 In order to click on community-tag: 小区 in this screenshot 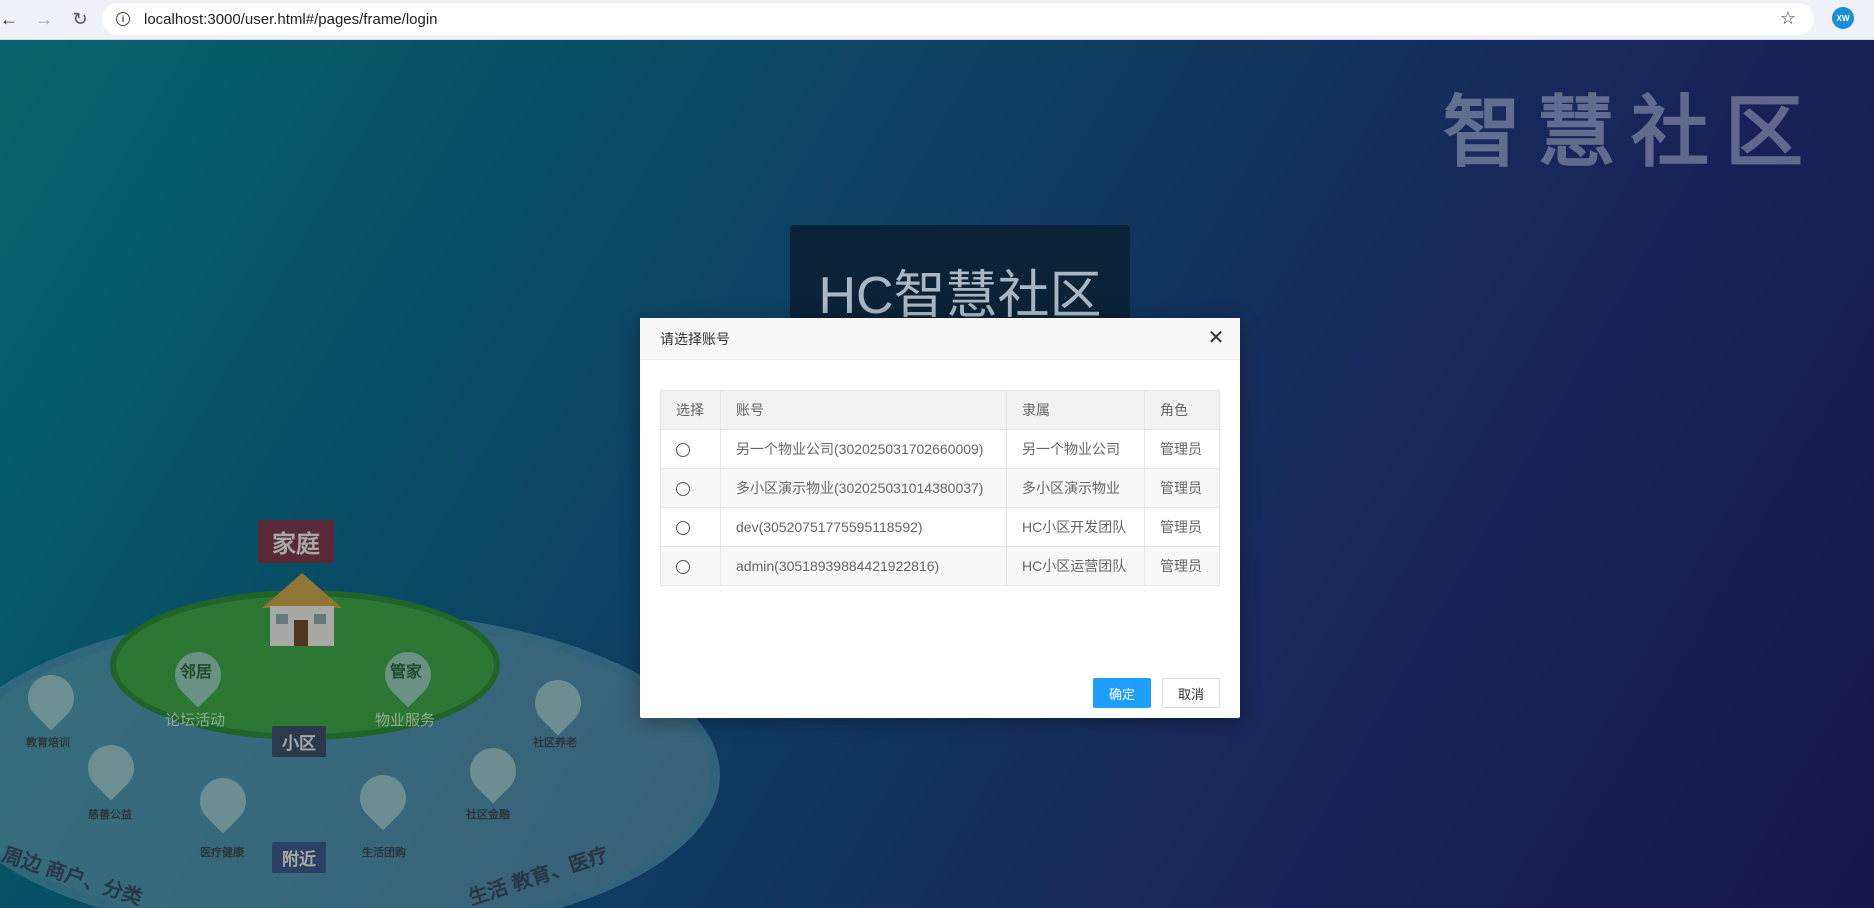, I will do `click(299, 741)`.